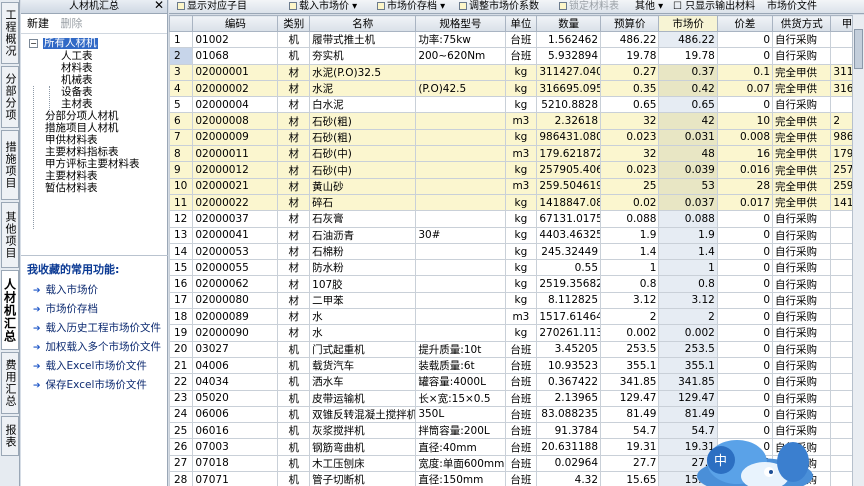 The height and width of the screenshot is (486, 864). What do you see at coordinates (10, 97) in the screenshot?
I see `tab-sub-items: 分部分项` at bounding box center [10, 97].